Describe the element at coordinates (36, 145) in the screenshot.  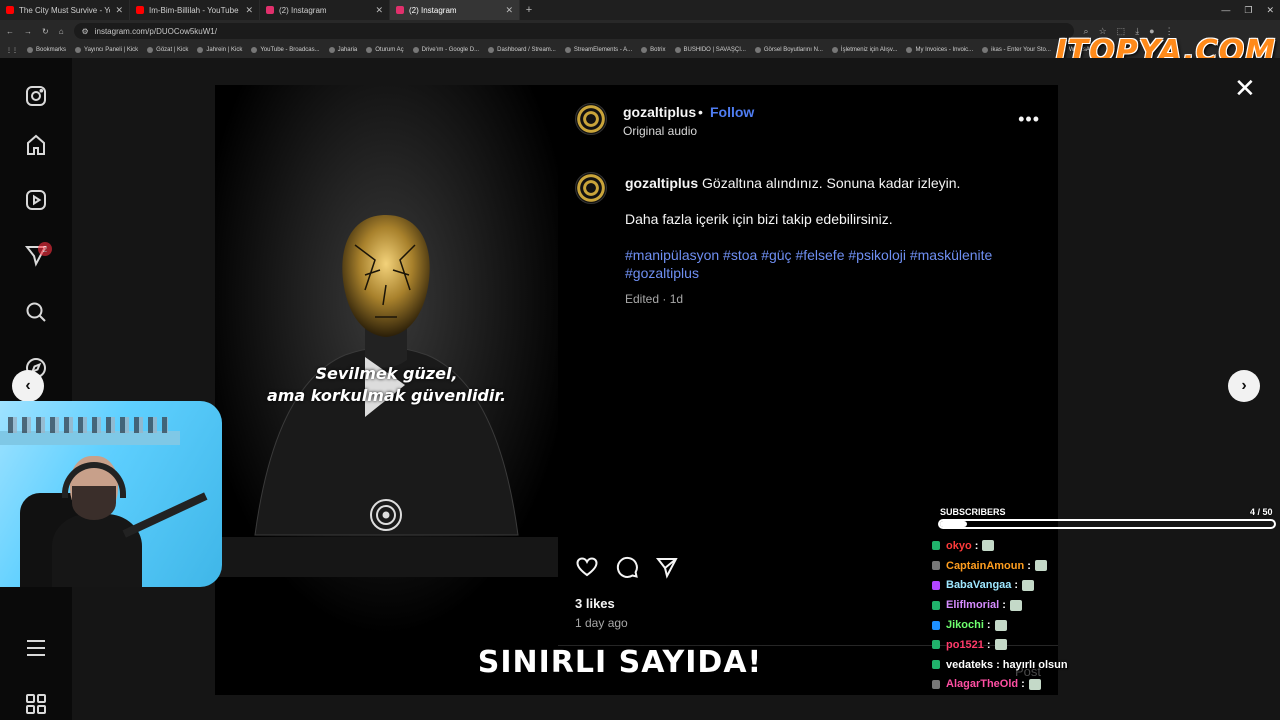
I see `home-icon` at that location.